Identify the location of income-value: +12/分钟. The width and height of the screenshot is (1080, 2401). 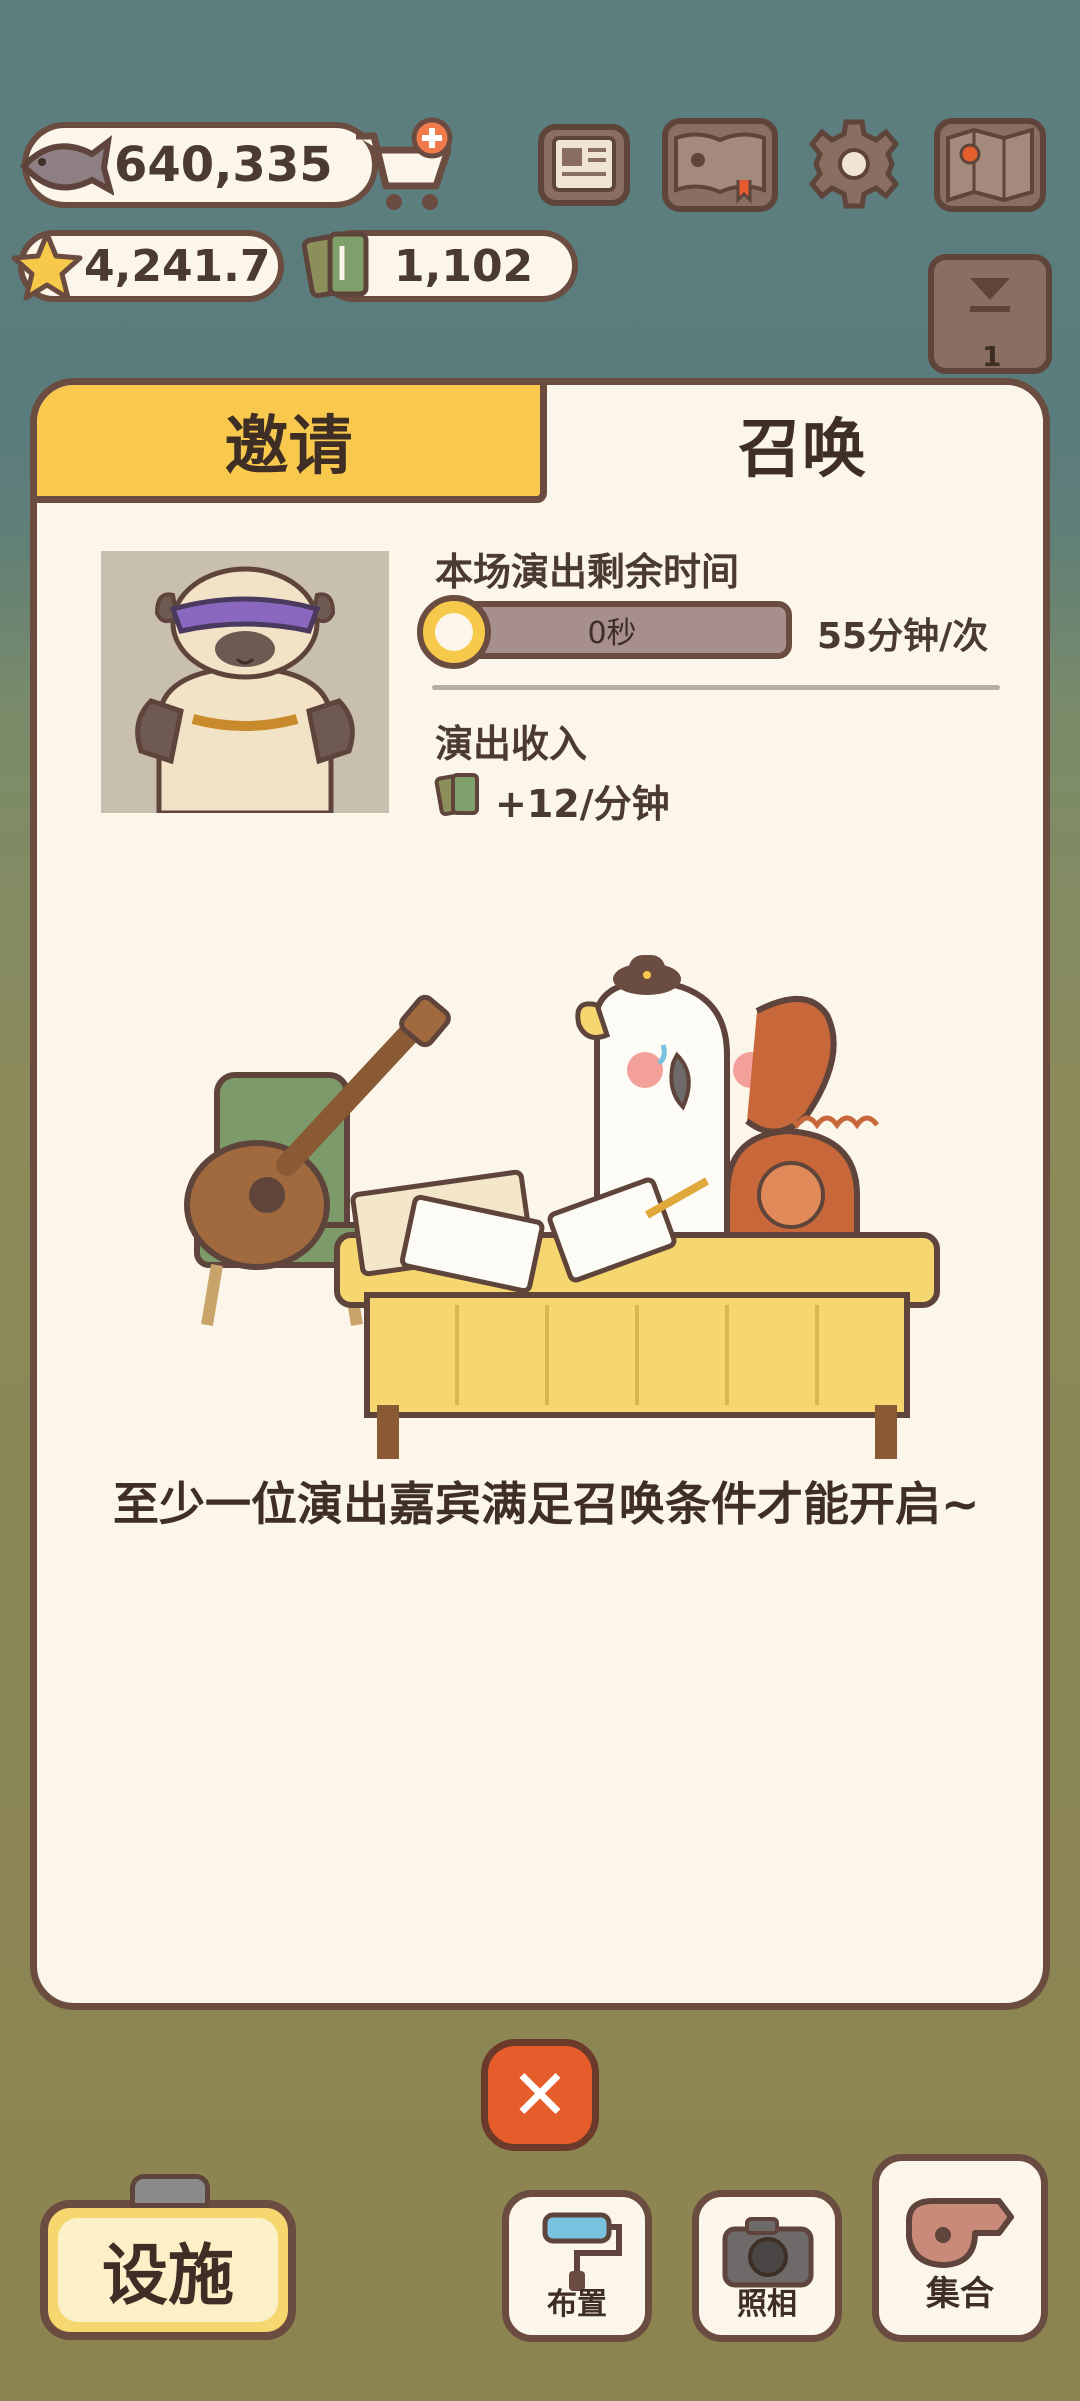
(582, 804).